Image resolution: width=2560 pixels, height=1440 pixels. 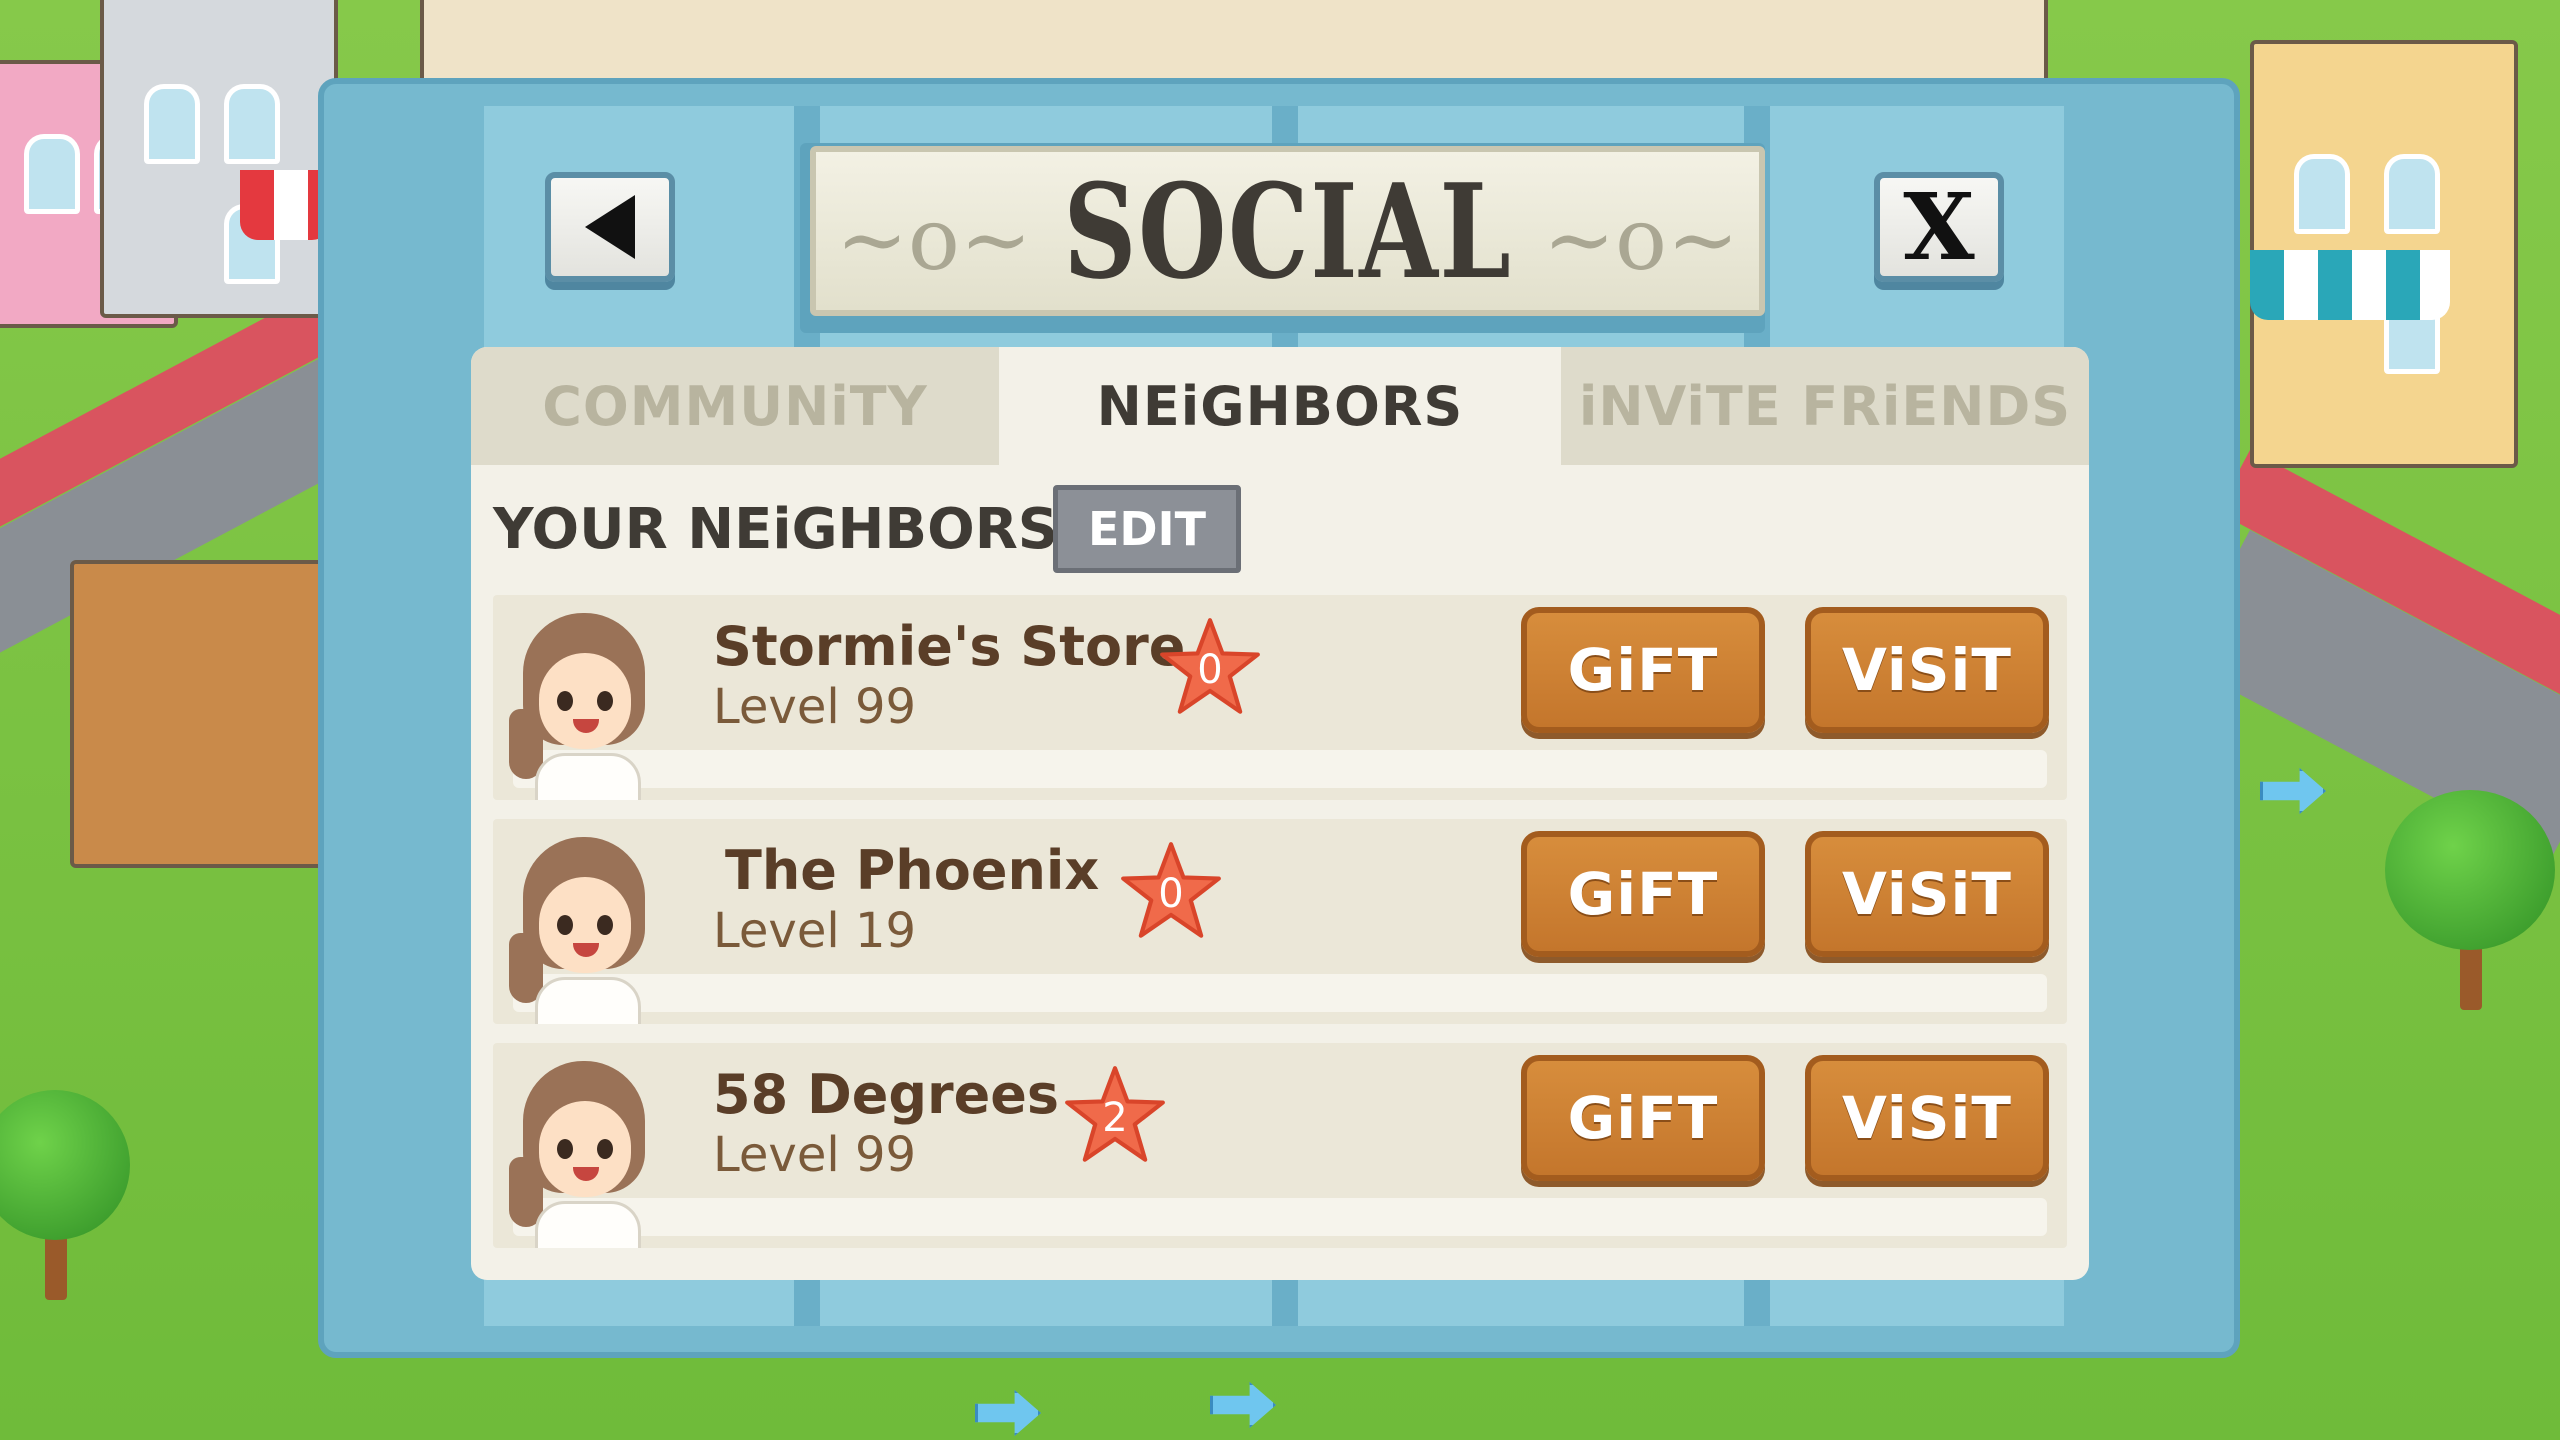 I want to click on awning-red, so click(x=285, y=205).